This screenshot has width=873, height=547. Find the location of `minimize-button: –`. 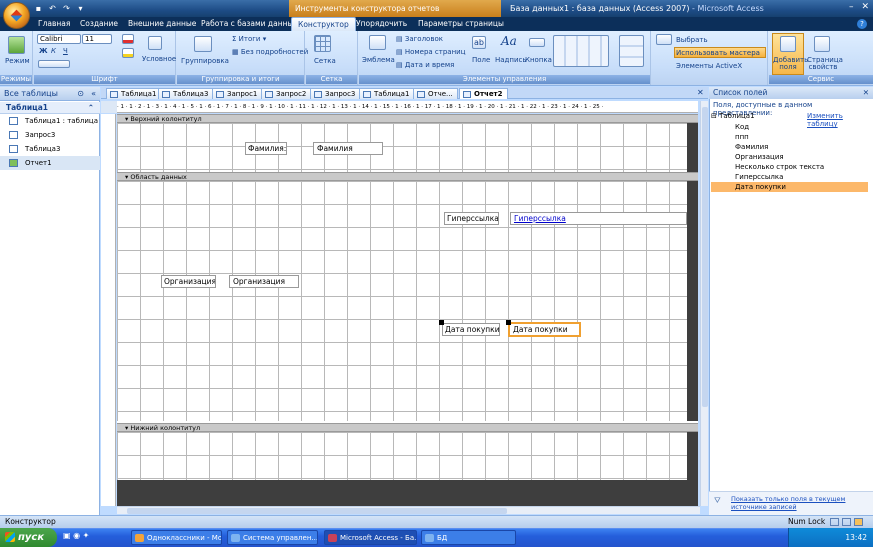

minimize-button: – is located at coordinates (851, 7).